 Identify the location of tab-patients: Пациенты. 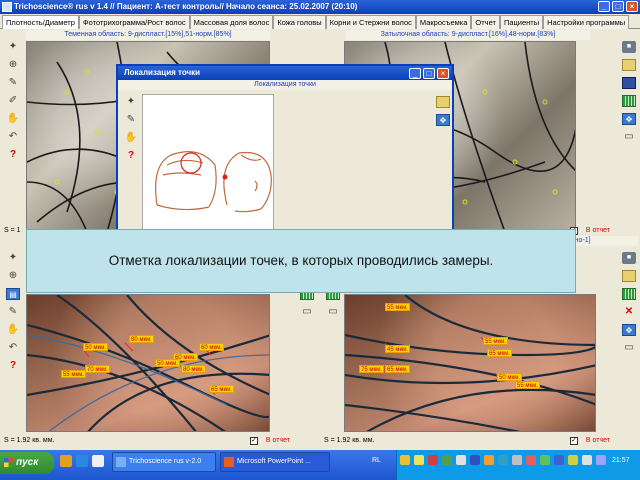
(521, 22).